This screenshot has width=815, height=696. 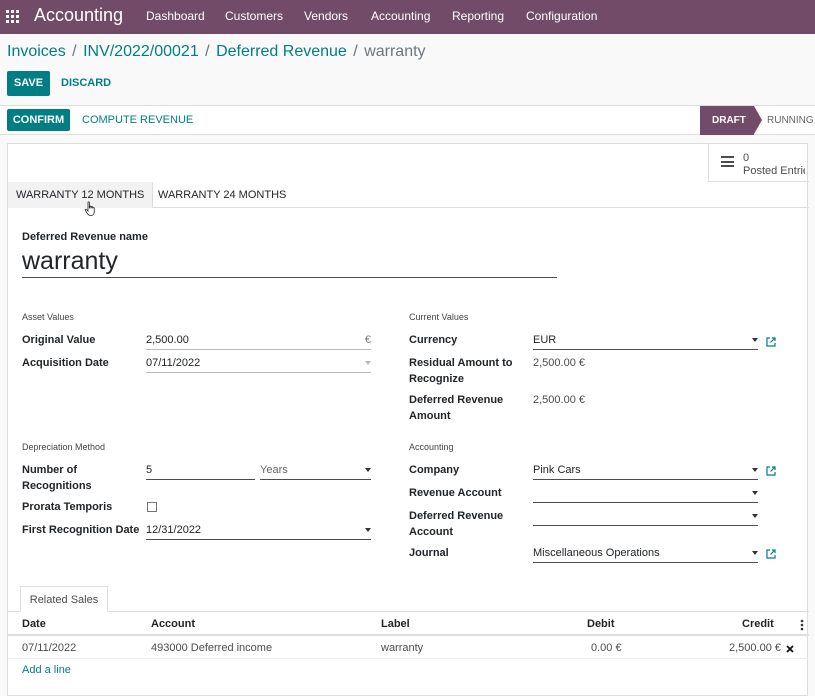 What do you see at coordinates (601, 624) in the screenshot?
I see `column-header-debit: Debit` at bounding box center [601, 624].